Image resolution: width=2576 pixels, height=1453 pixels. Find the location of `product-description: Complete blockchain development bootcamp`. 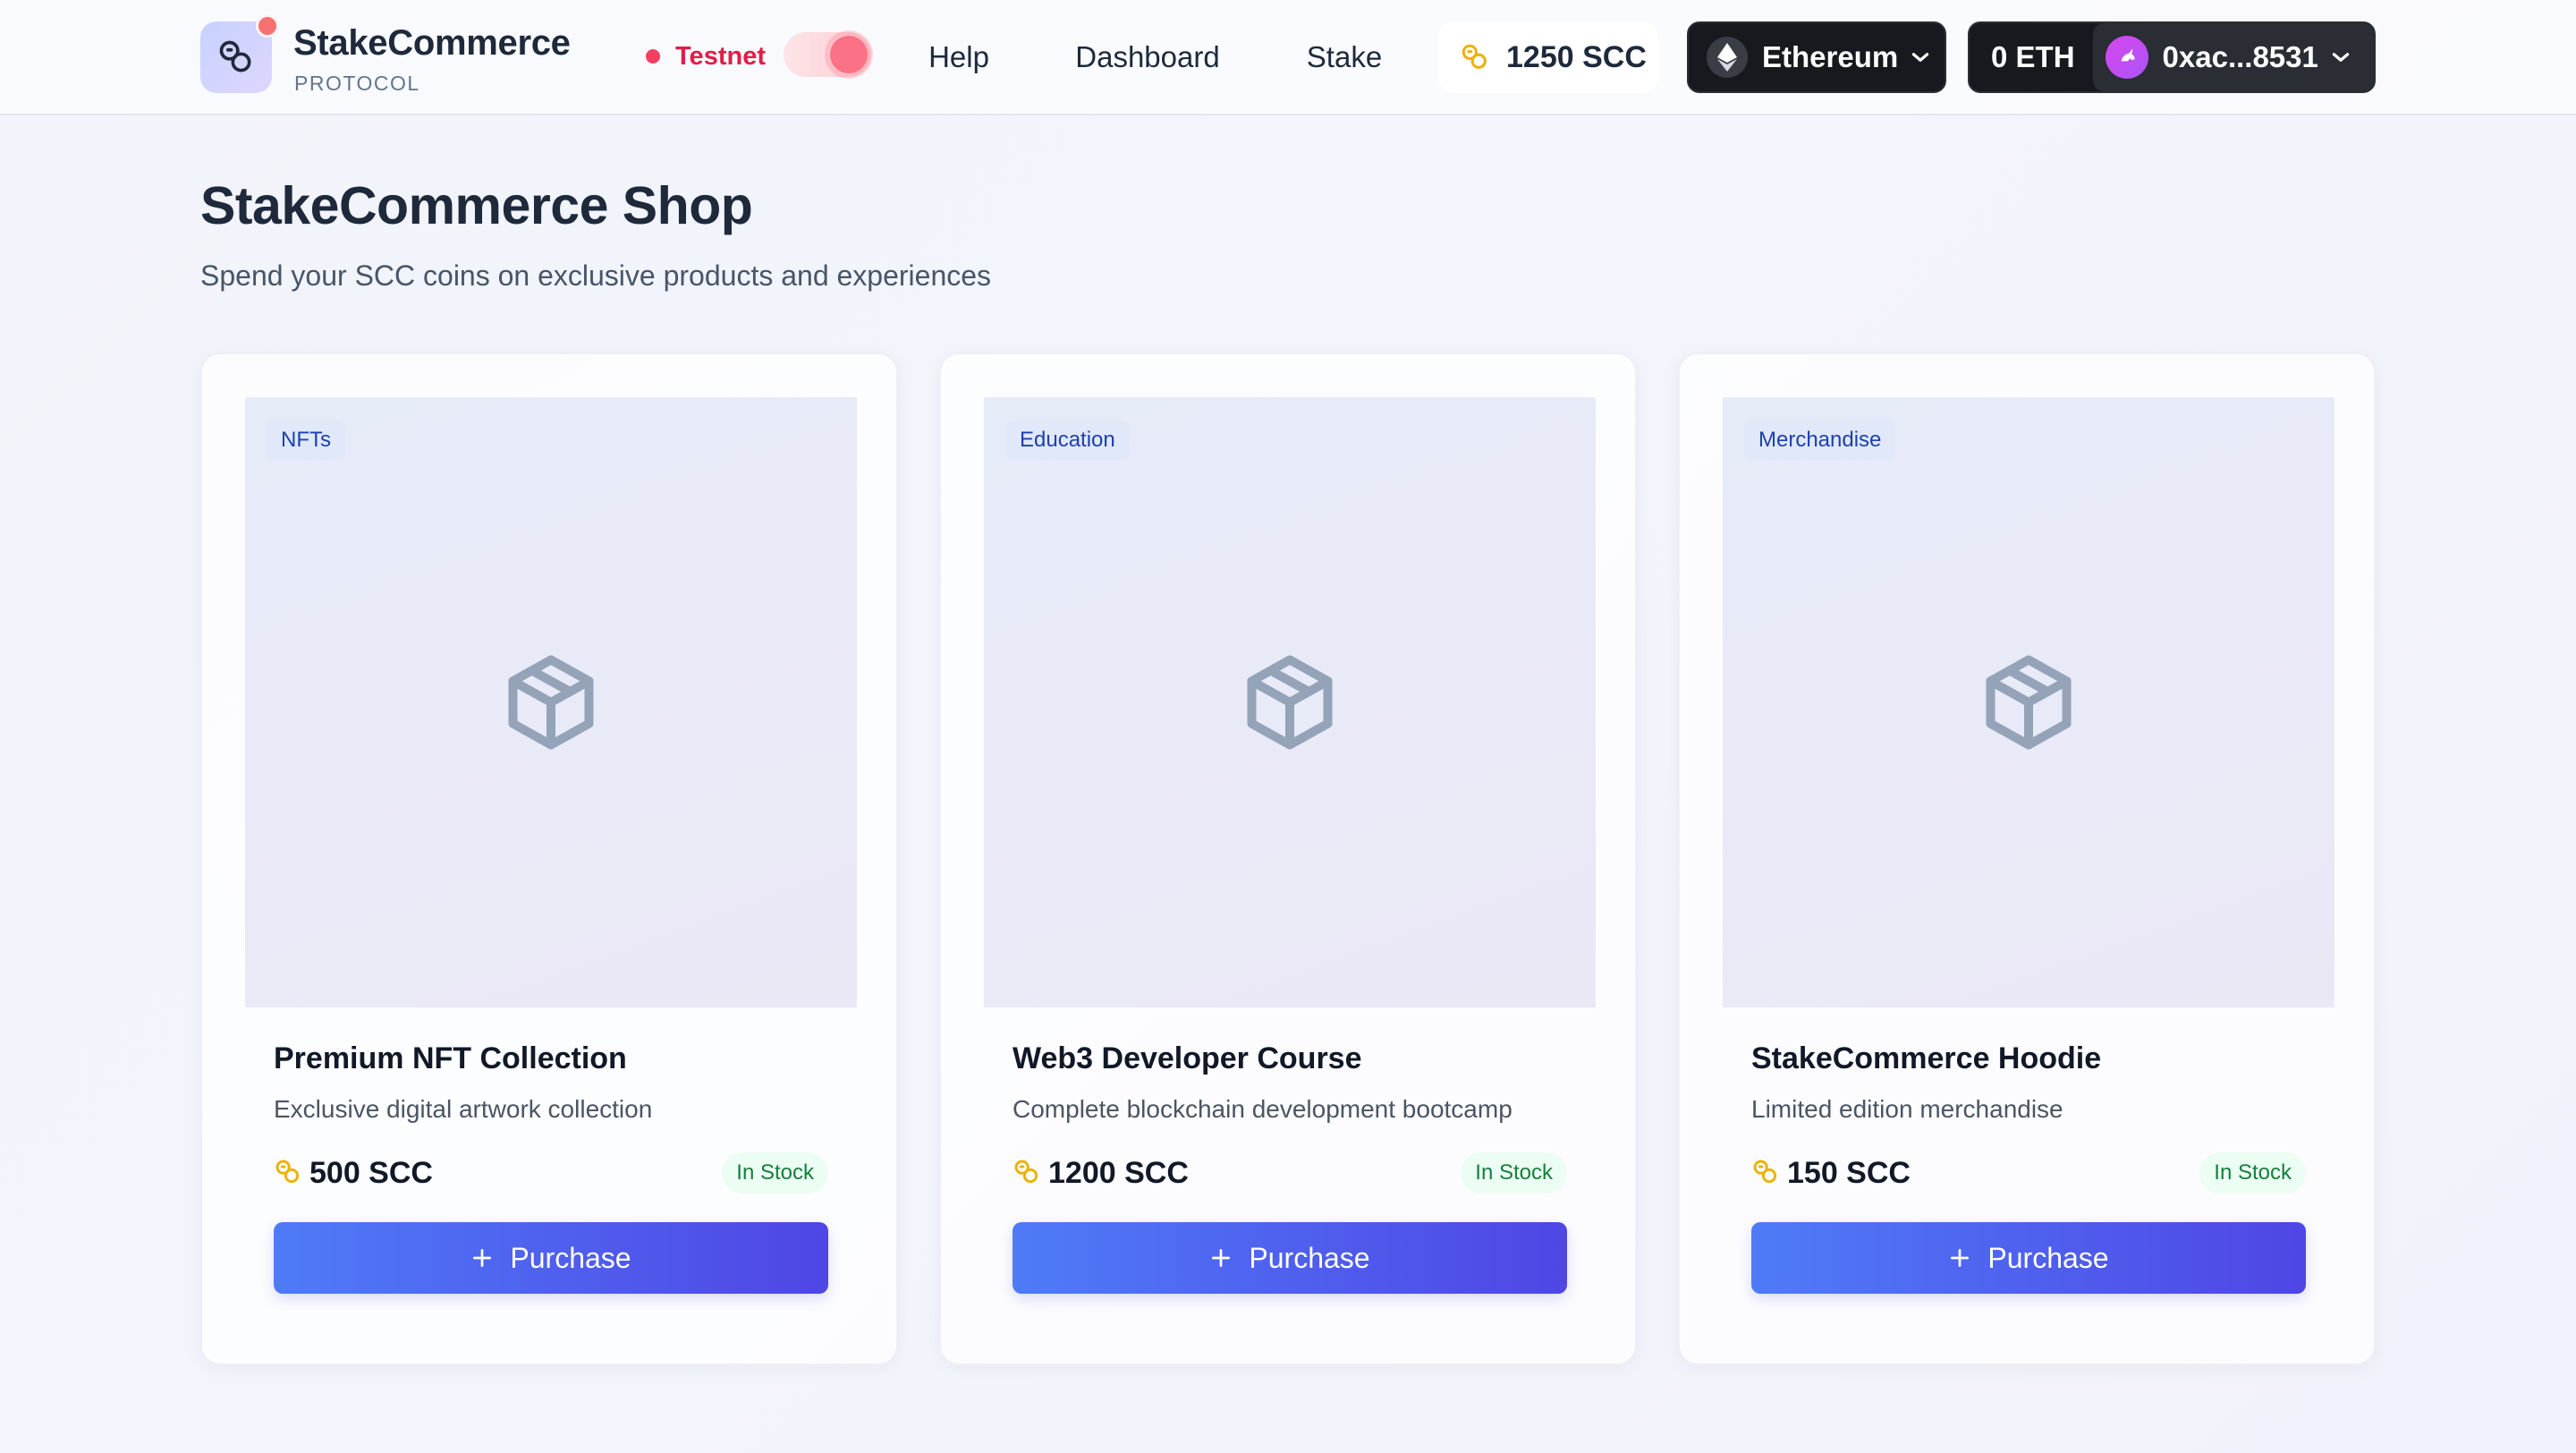

product-description: Complete blockchain development bootcamp is located at coordinates (1263, 1109).